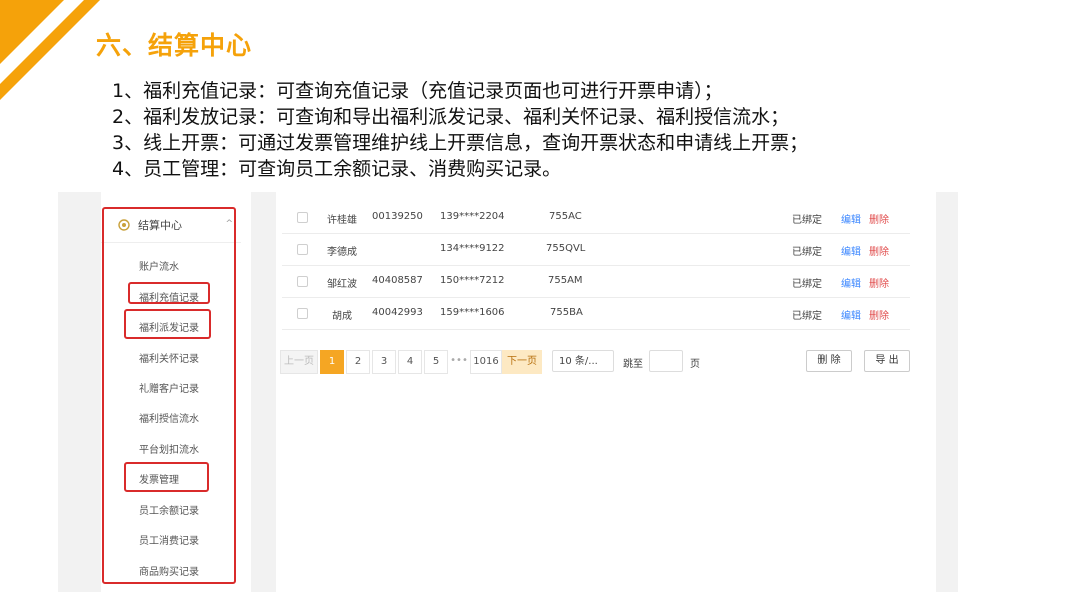  I want to click on highlight-outline, so click(169, 395).